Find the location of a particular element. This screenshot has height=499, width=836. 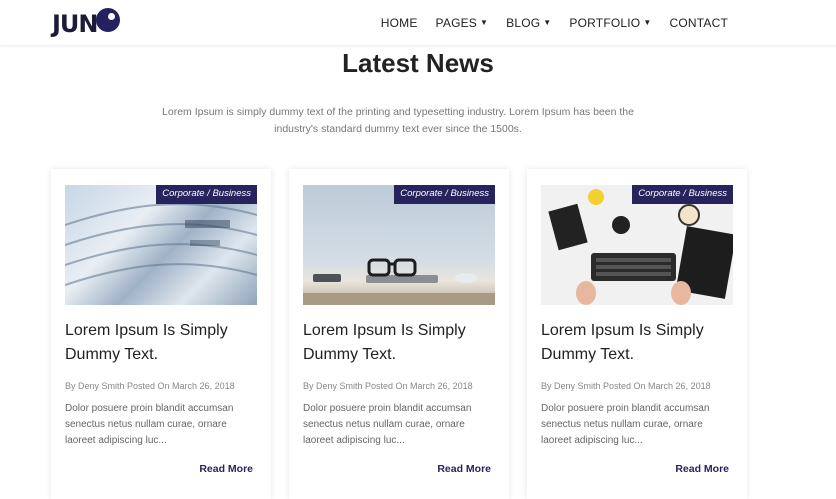

card-image-desk: Corporate / Business is located at coordinates (637, 245).